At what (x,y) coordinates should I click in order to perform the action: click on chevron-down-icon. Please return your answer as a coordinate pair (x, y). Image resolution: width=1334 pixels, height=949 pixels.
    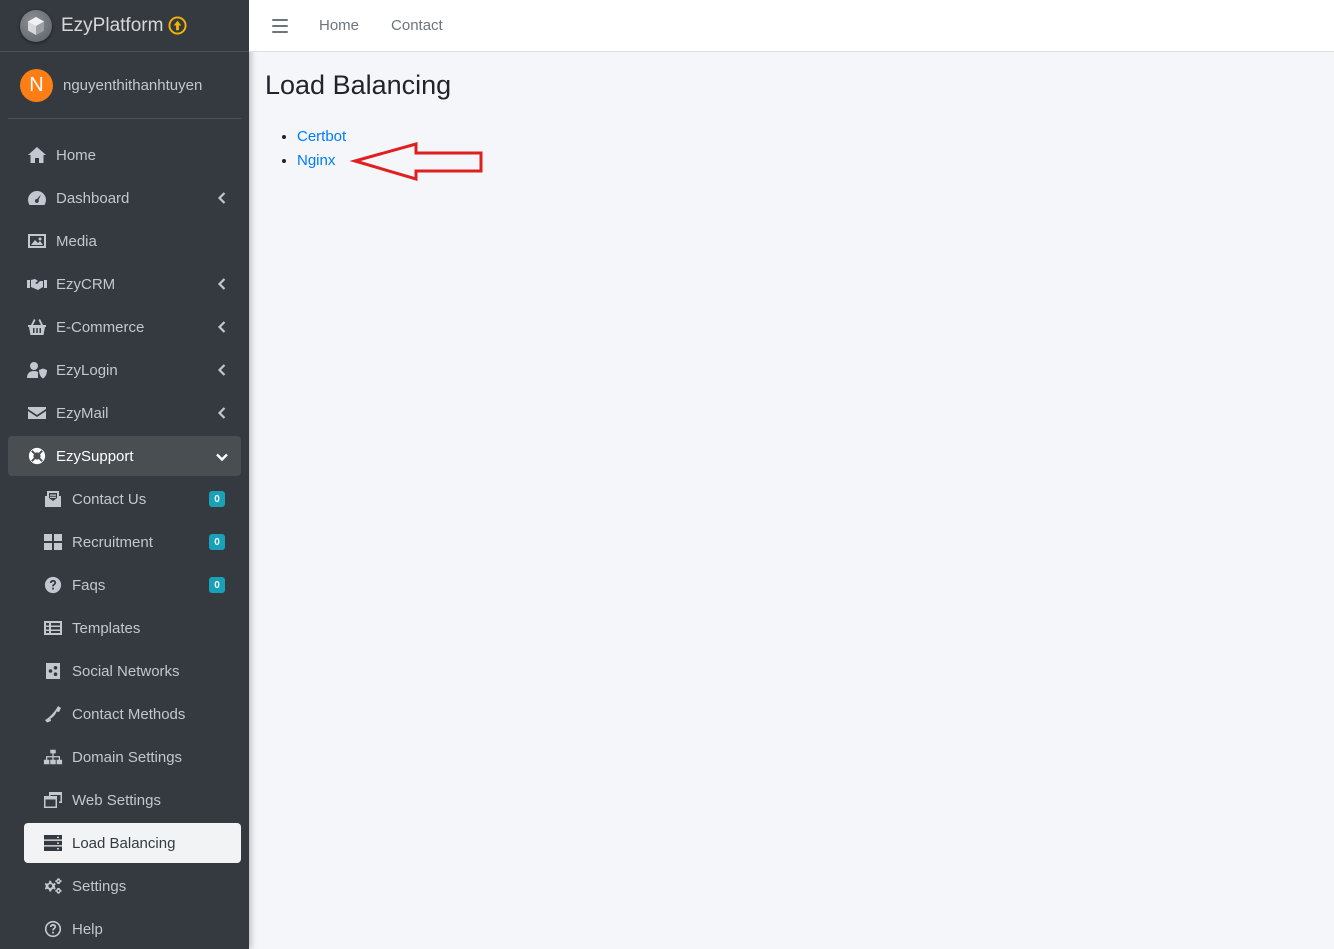
    Looking at the image, I should click on (222, 456).